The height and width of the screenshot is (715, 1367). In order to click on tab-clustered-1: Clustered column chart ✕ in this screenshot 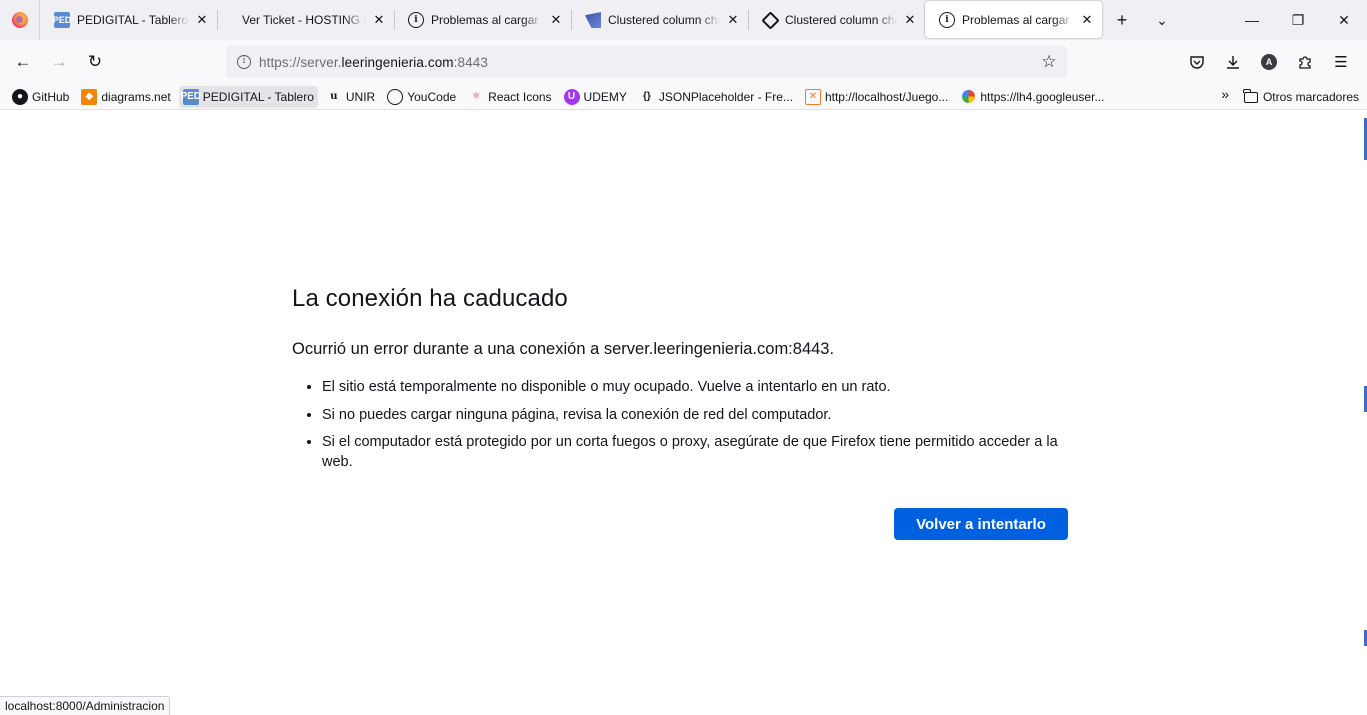, I will do `click(659, 20)`.